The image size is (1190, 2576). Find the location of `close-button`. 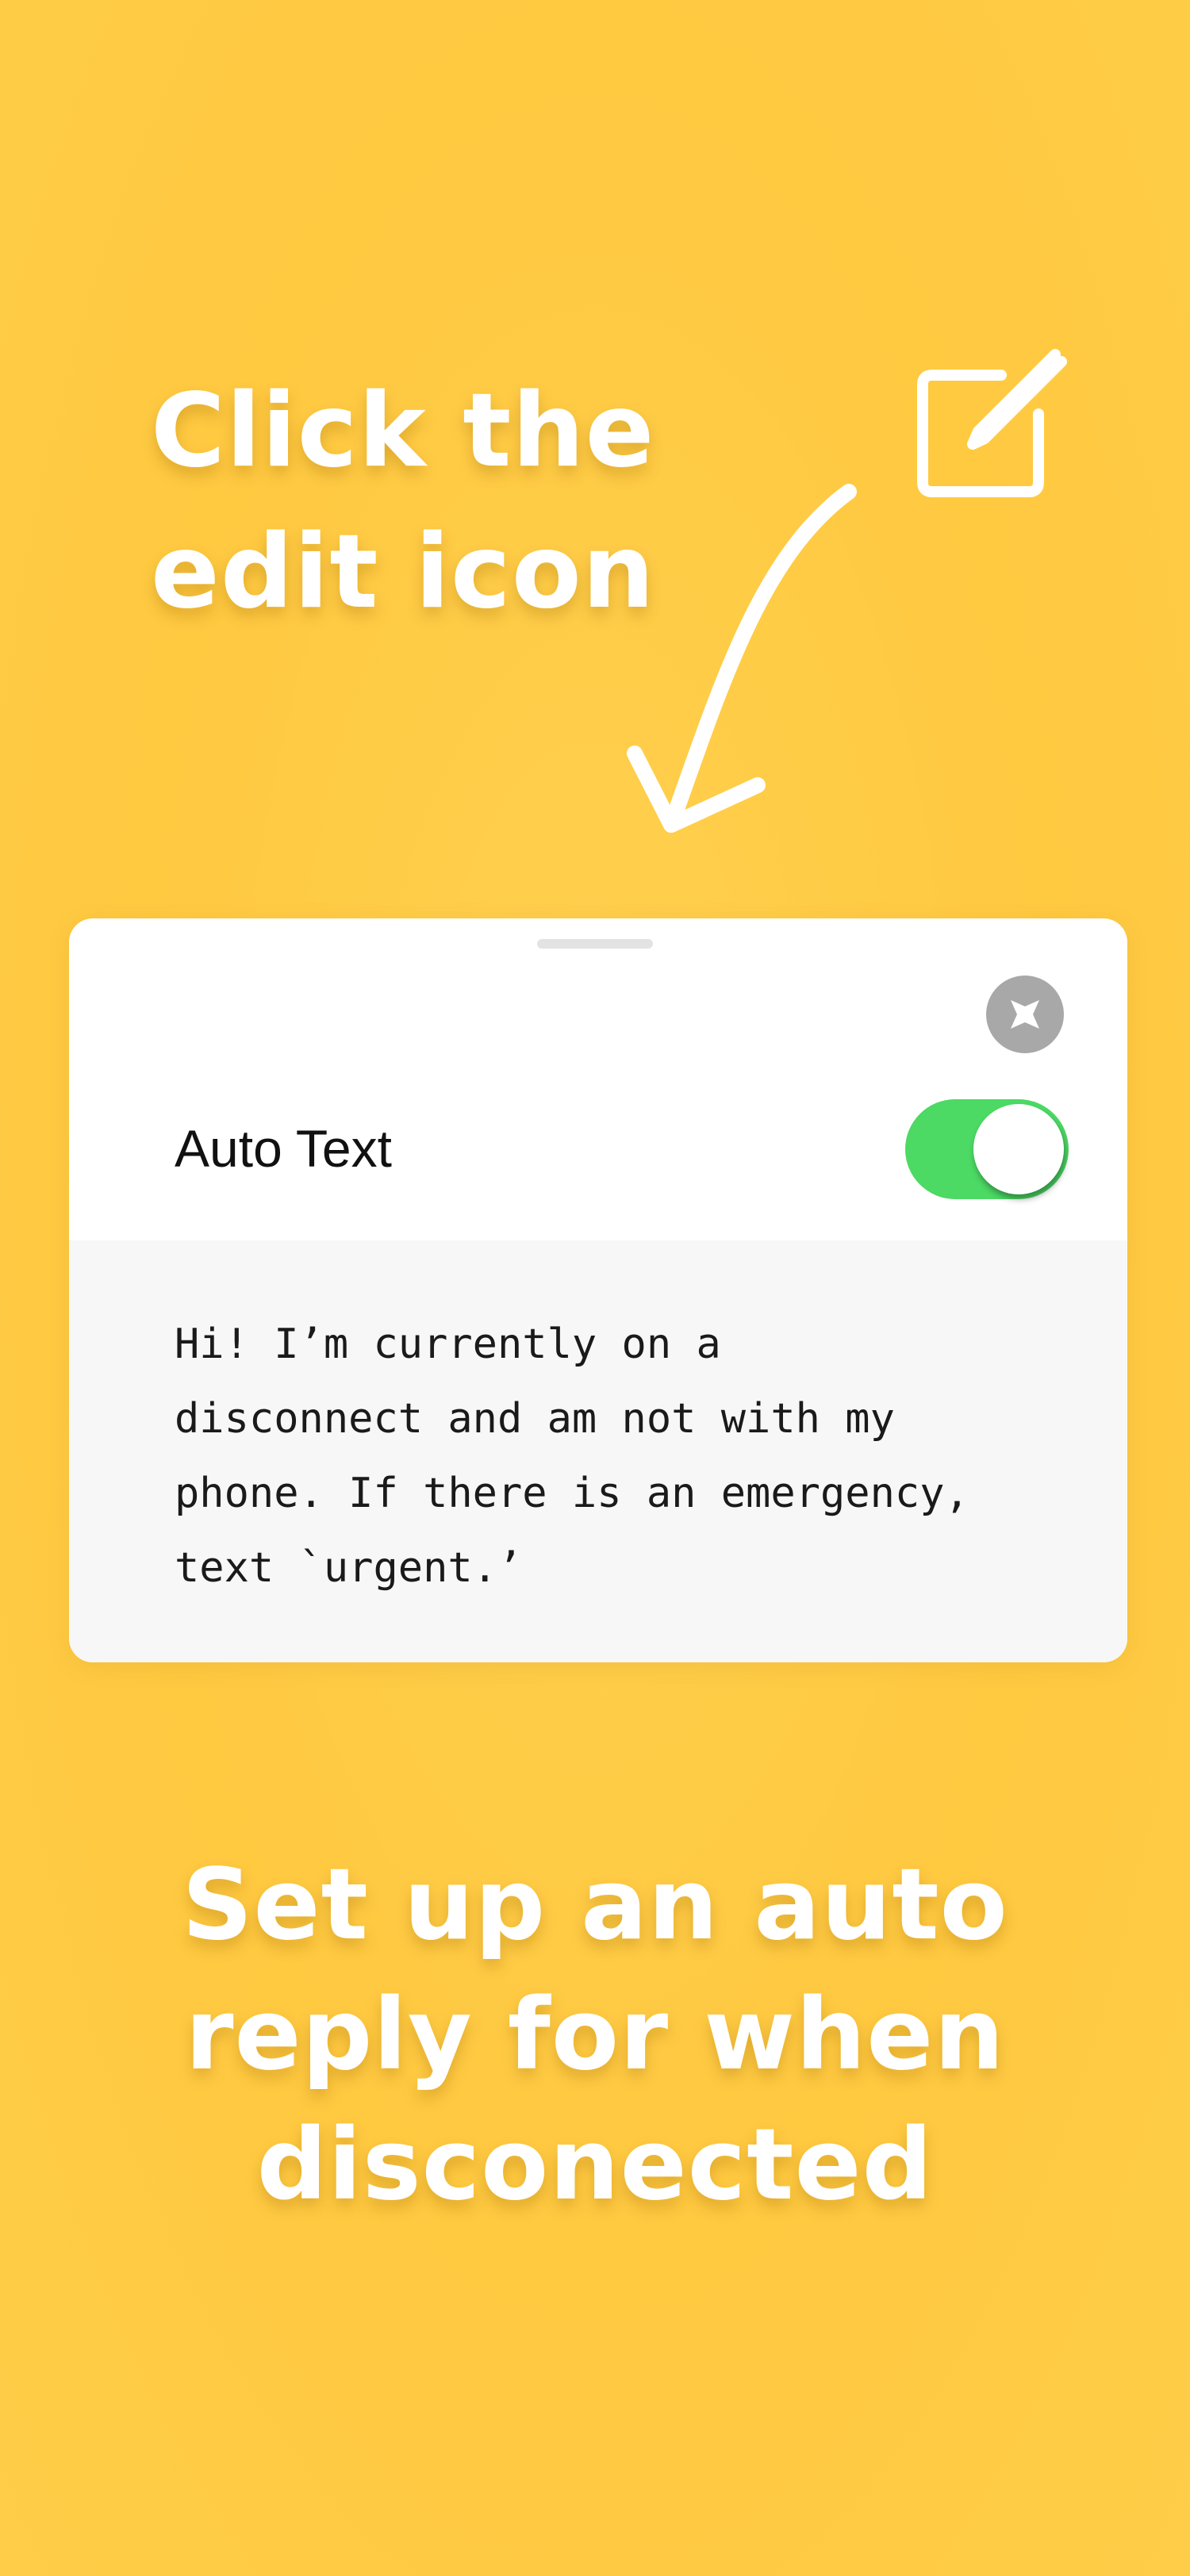

close-button is located at coordinates (1025, 1014).